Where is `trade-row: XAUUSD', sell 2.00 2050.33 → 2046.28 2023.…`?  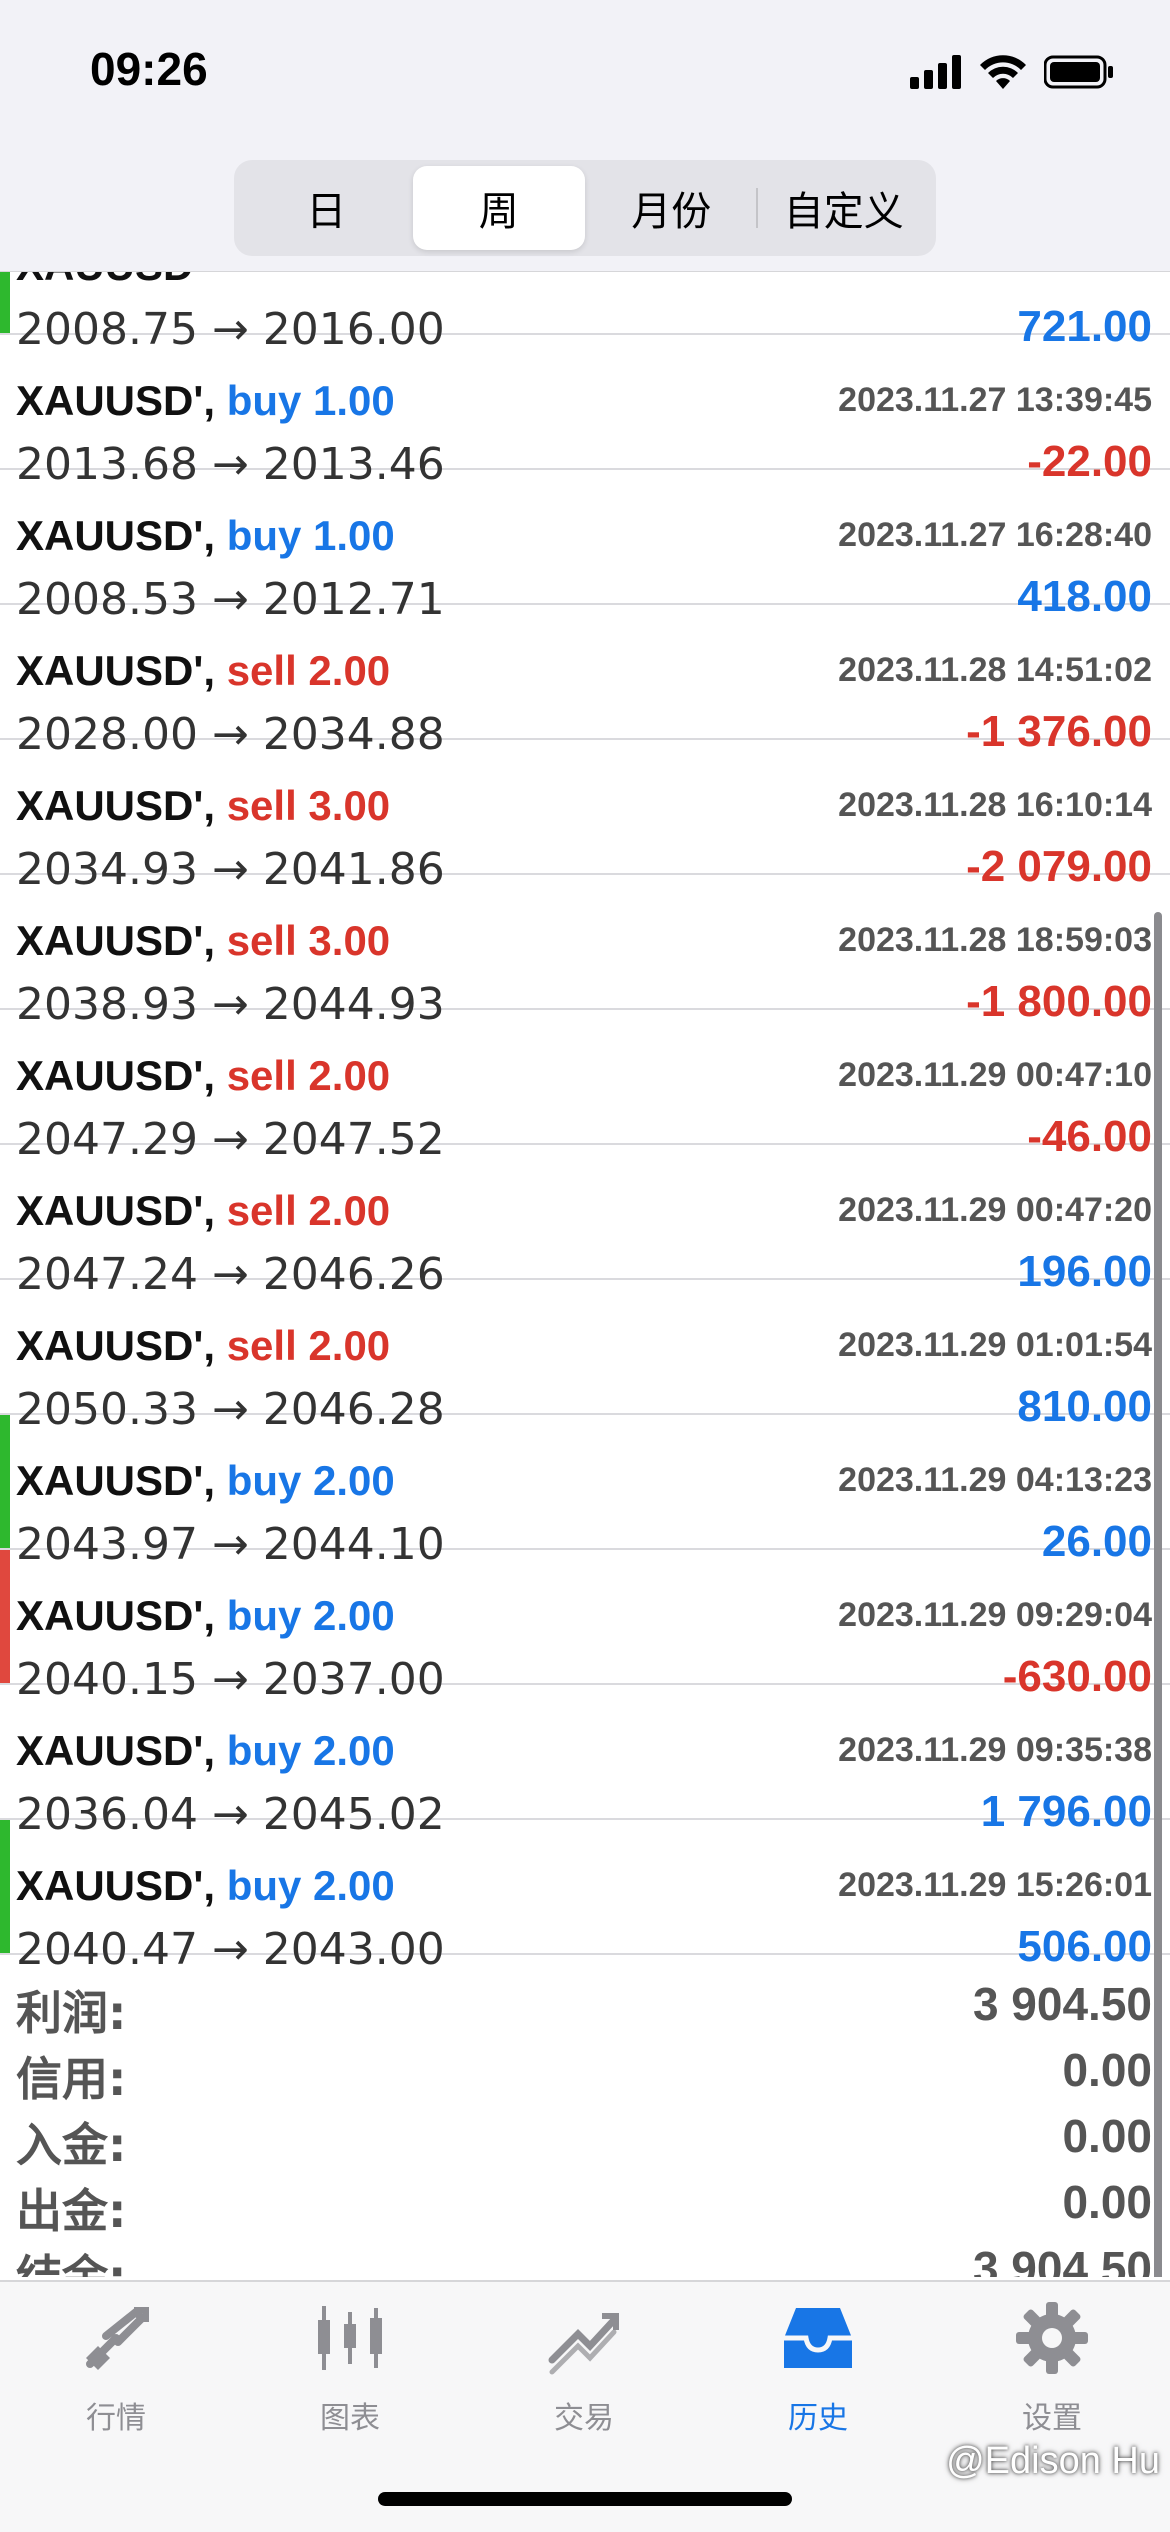 trade-row: XAUUSD', sell 2.00 2050.33 → 2046.28 2023.… is located at coordinates (585, 1357).